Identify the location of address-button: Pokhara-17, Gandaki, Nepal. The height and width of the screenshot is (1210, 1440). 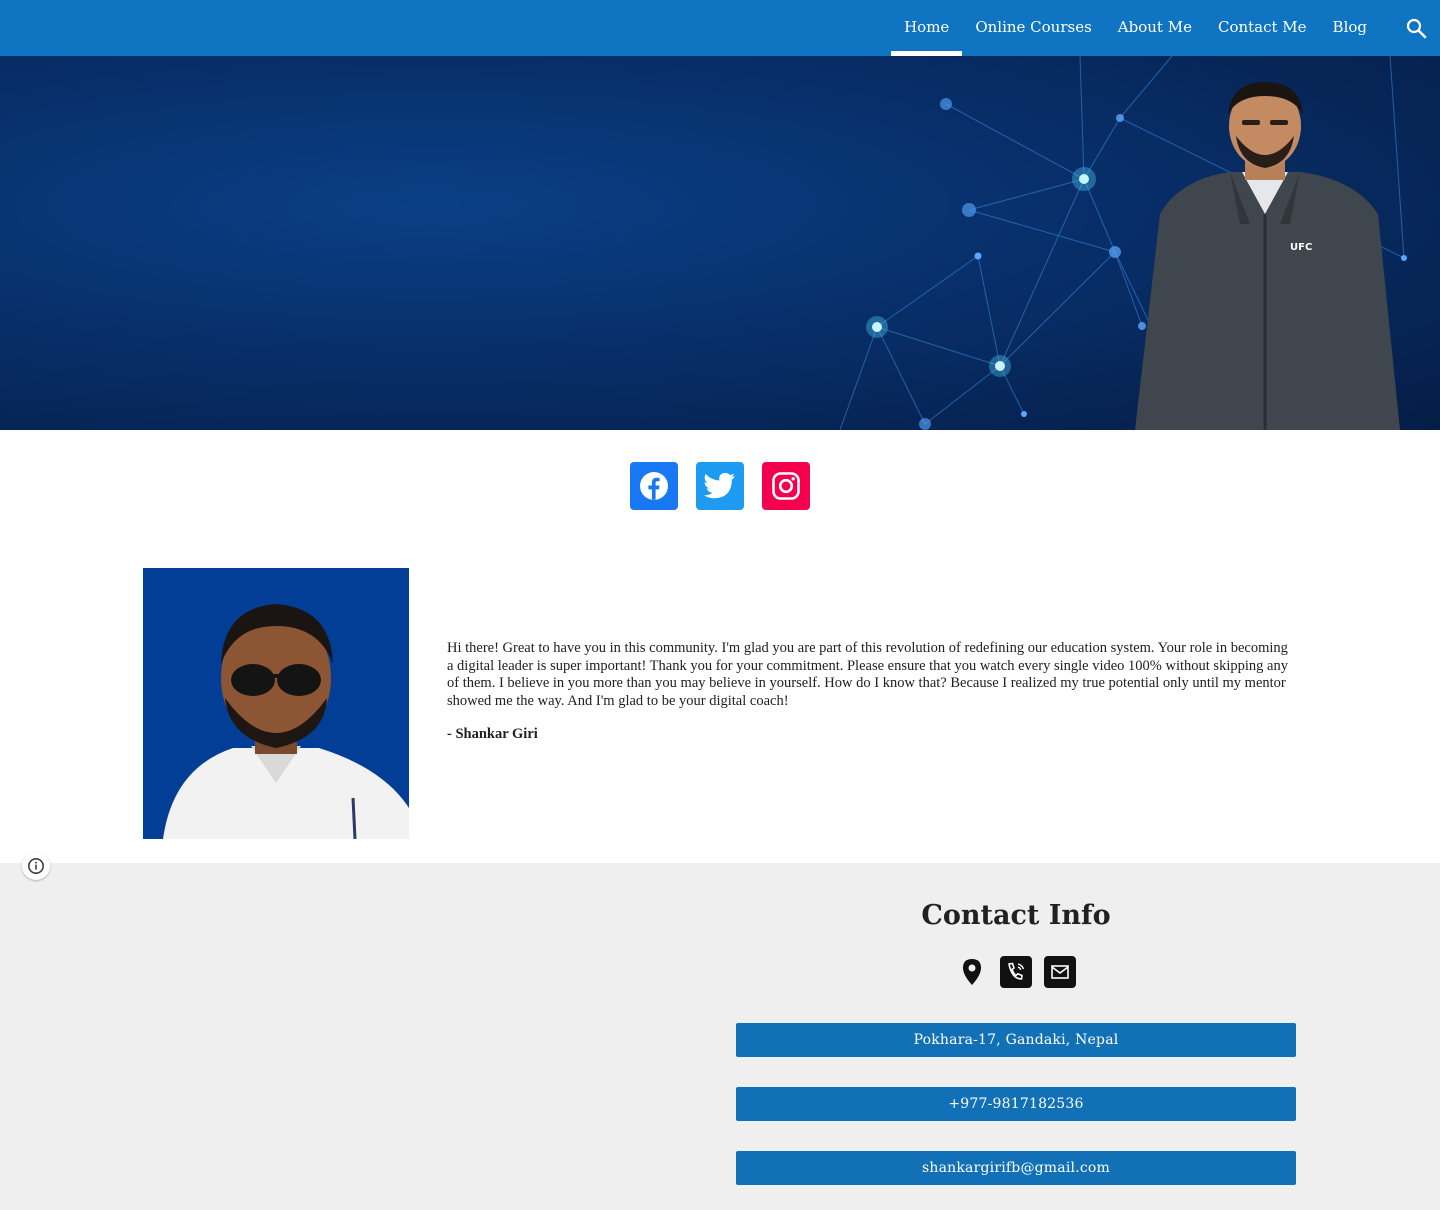
(1016, 1040).